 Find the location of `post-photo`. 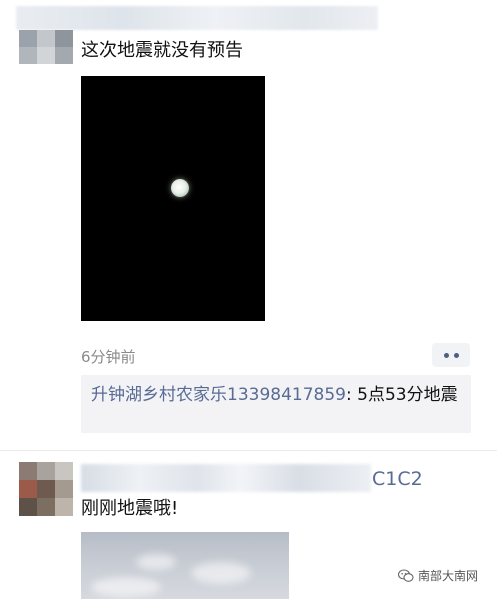

post-photo is located at coordinates (185, 565).